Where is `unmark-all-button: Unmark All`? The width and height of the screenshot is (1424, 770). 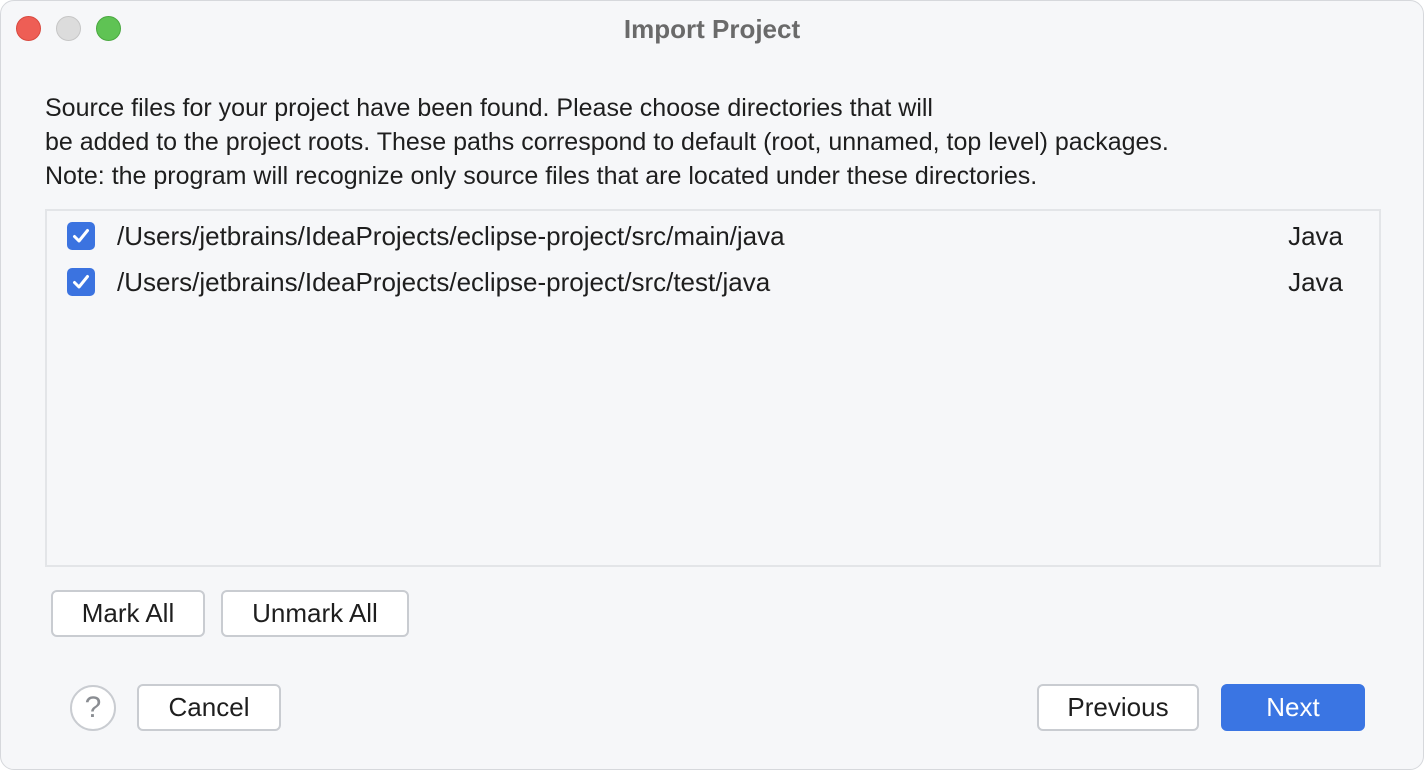 unmark-all-button: Unmark All is located at coordinates (315, 613).